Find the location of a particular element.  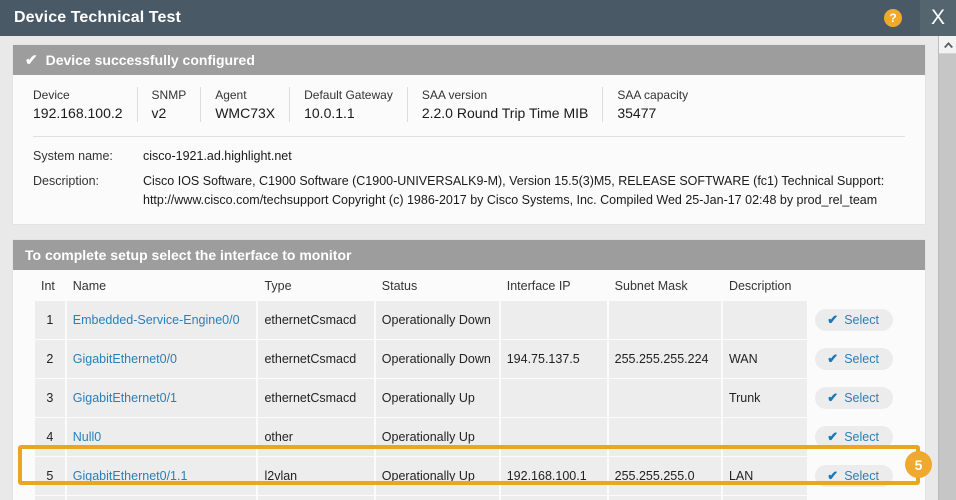

cell-interface-ip: 192.168.100.1 is located at coordinates (553, 476).